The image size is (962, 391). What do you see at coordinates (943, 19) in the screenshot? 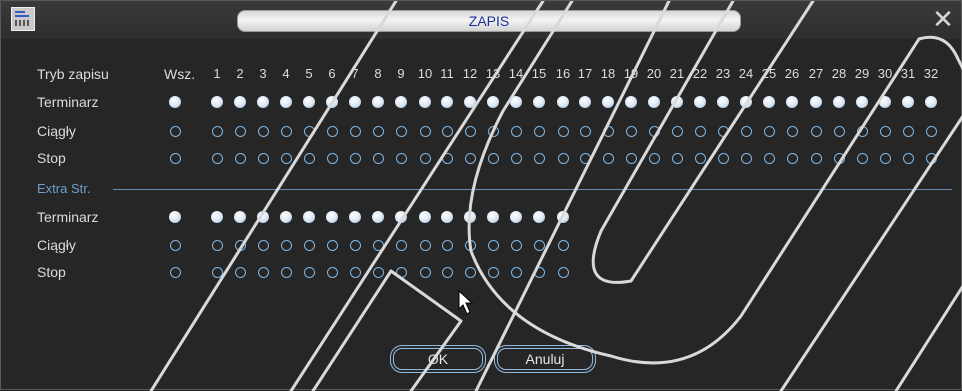
I see `close-icon: ✕` at bounding box center [943, 19].